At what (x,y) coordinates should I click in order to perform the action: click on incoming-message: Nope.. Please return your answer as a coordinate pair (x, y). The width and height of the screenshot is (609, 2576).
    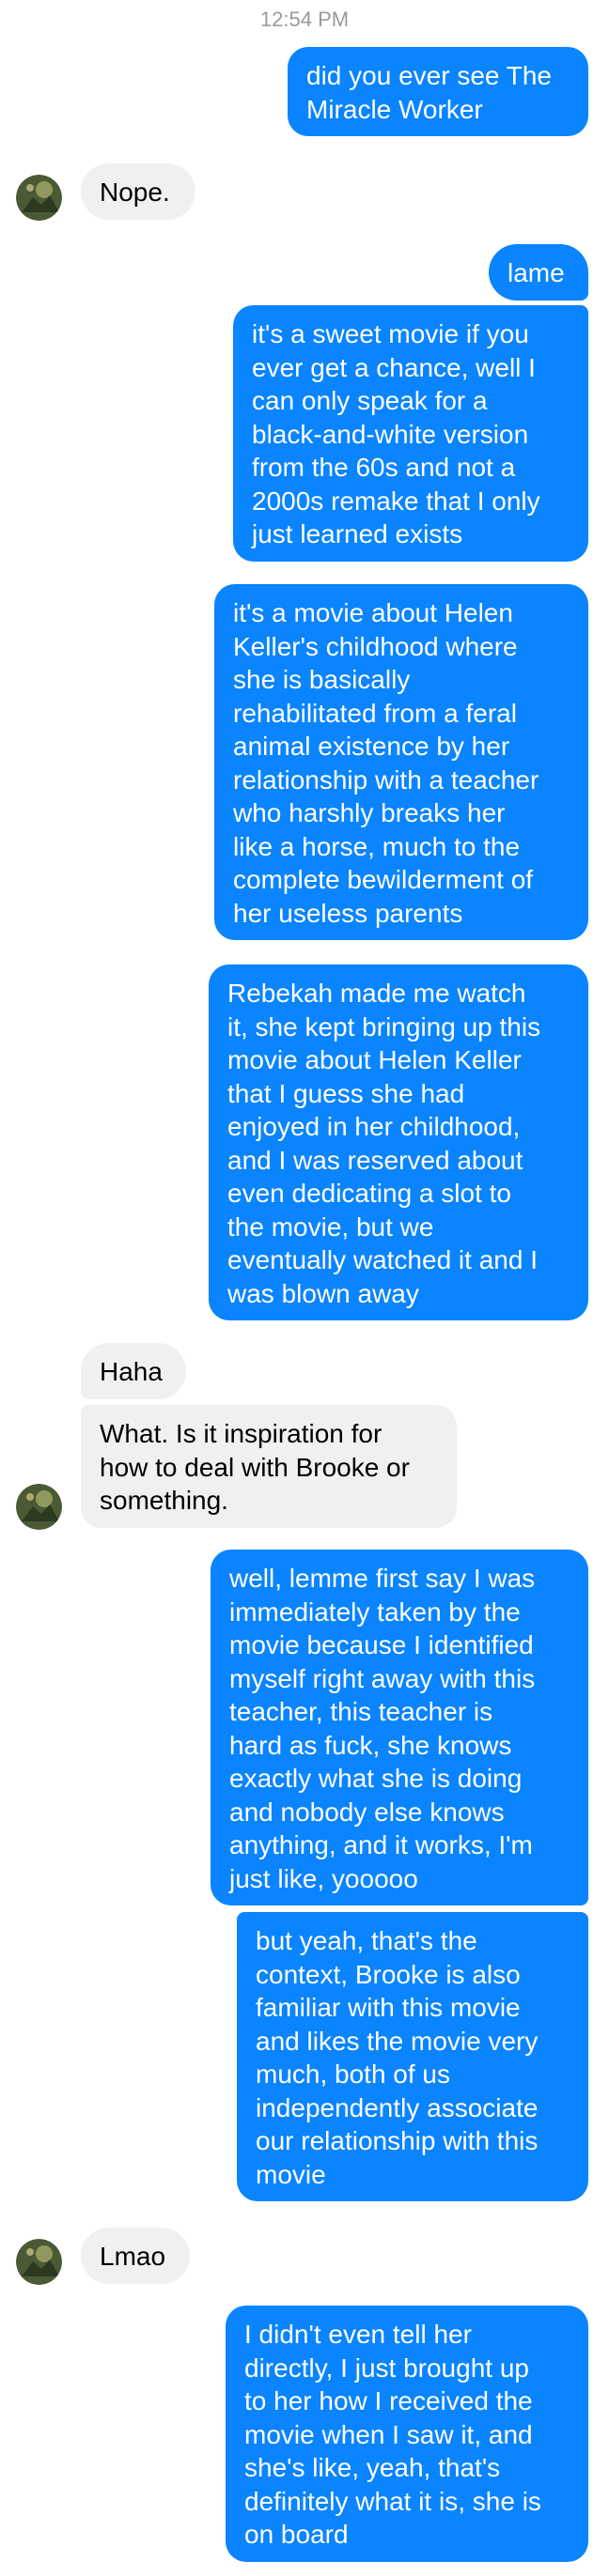
    Looking at the image, I should click on (138, 191).